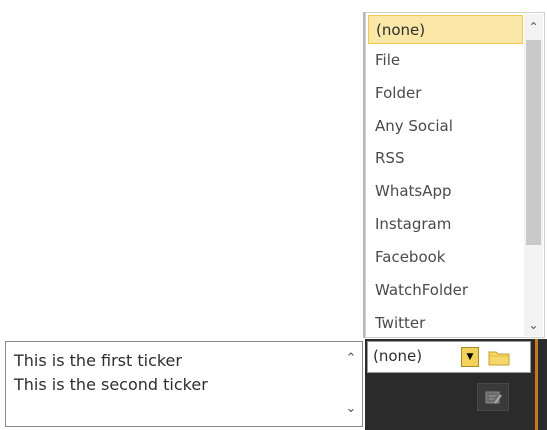 This screenshot has height=430, width=547. I want to click on option-facebook: Facebook, so click(445, 257).